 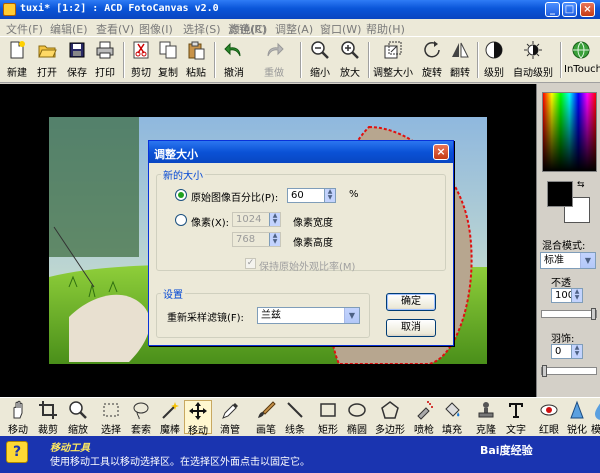 I want to click on tool-lasso: 套索, so click(x=141, y=418).